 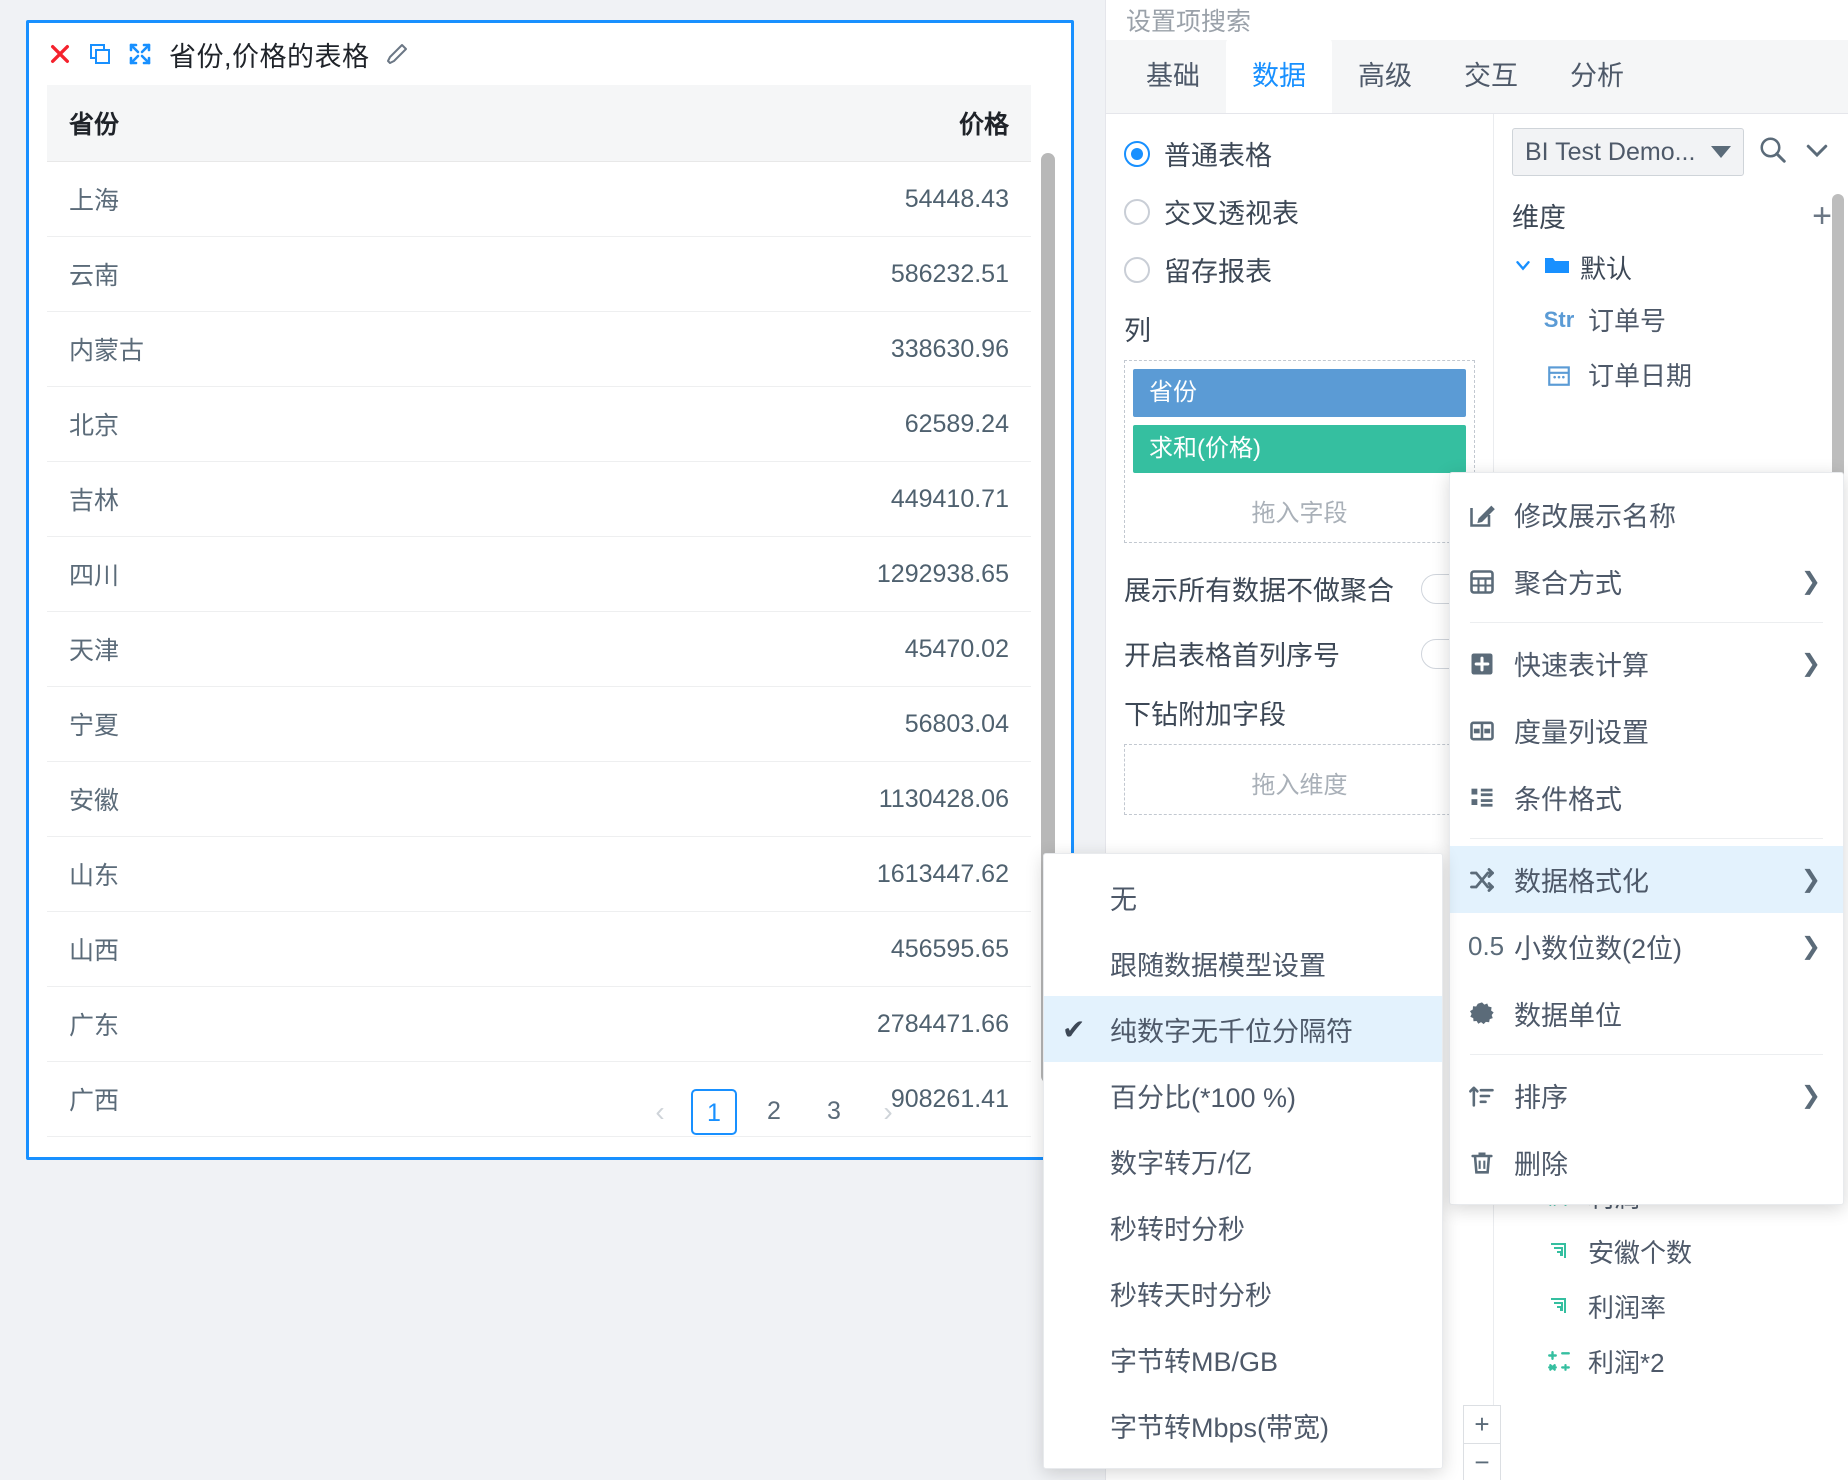 I want to click on tab-advanced: 高级, so click(x=1385, y=76).